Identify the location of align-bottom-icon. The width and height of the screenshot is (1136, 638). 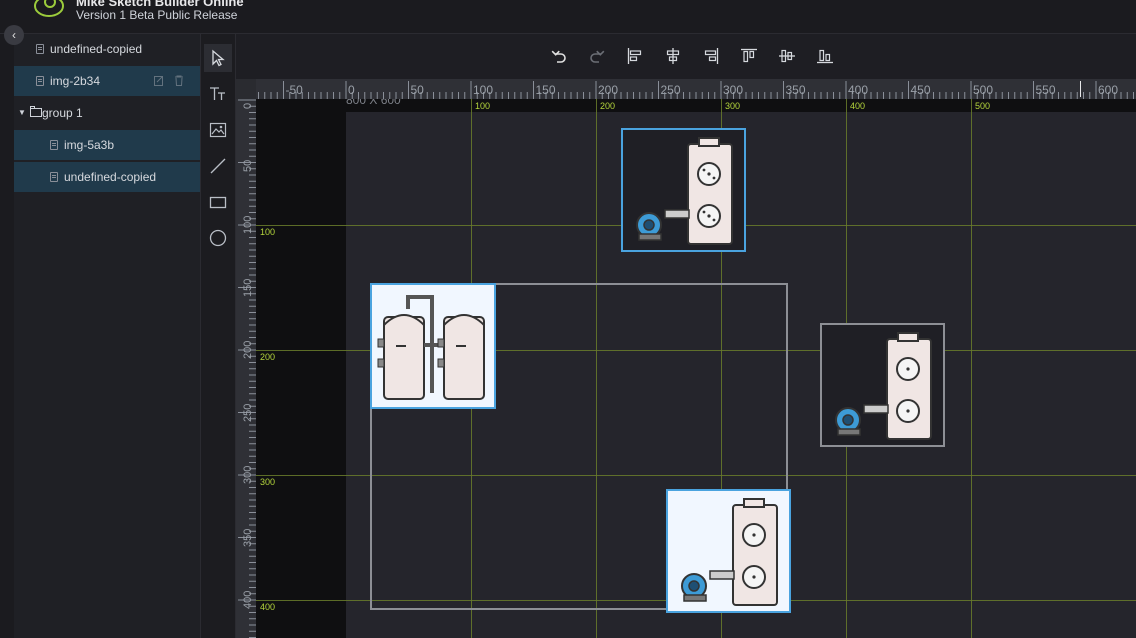
(825, 56).